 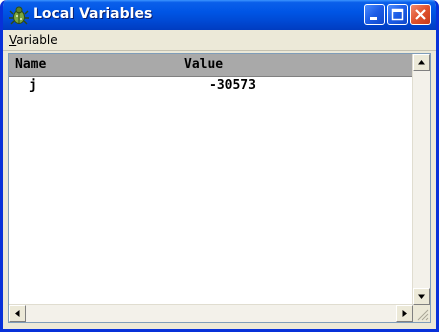 I want to click on maximize-icon, so click(x=397, y=14).